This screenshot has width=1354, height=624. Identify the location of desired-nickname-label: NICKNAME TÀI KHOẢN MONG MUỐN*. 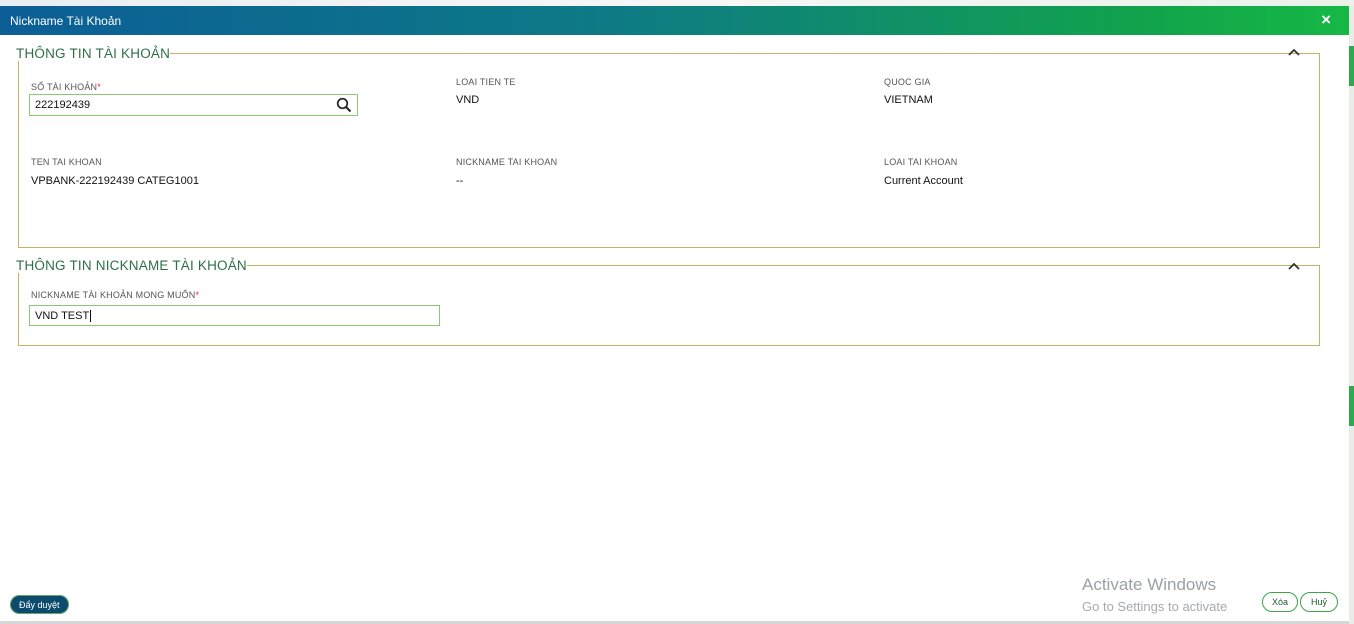
(115, 295).